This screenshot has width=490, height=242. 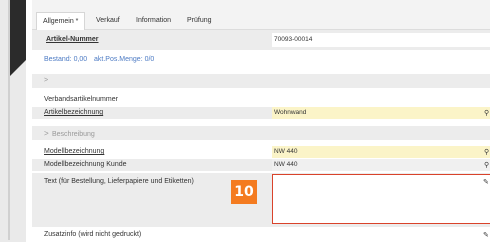 I want to click on modellbezeichnung-kunde-row: Modellbezeichnung Kunde NW 440 ⚲, so click(x=261, y=165).